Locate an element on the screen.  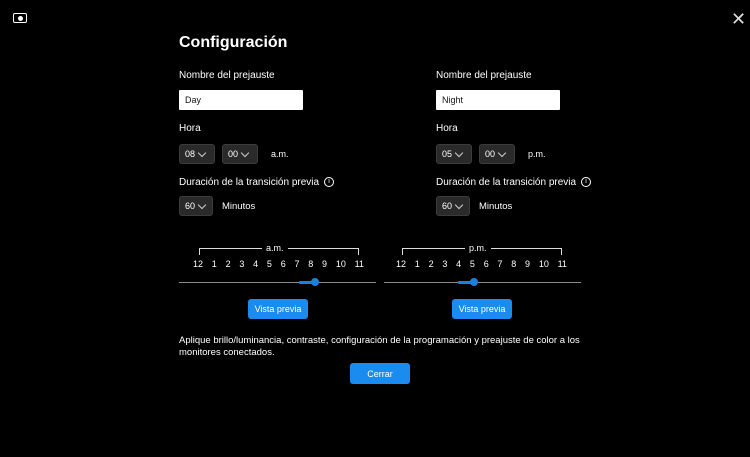
timeline-bracket-right: p.m. is located at coordinates (482, 249).